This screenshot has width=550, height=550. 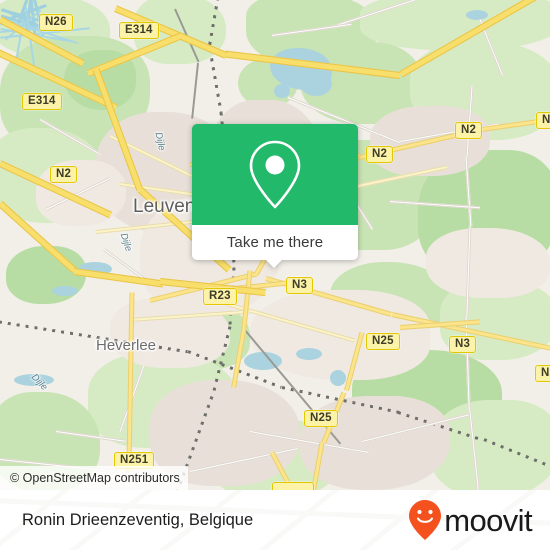 I want to click on moovit-wordmark: moovit, so click(x=488, y=520).